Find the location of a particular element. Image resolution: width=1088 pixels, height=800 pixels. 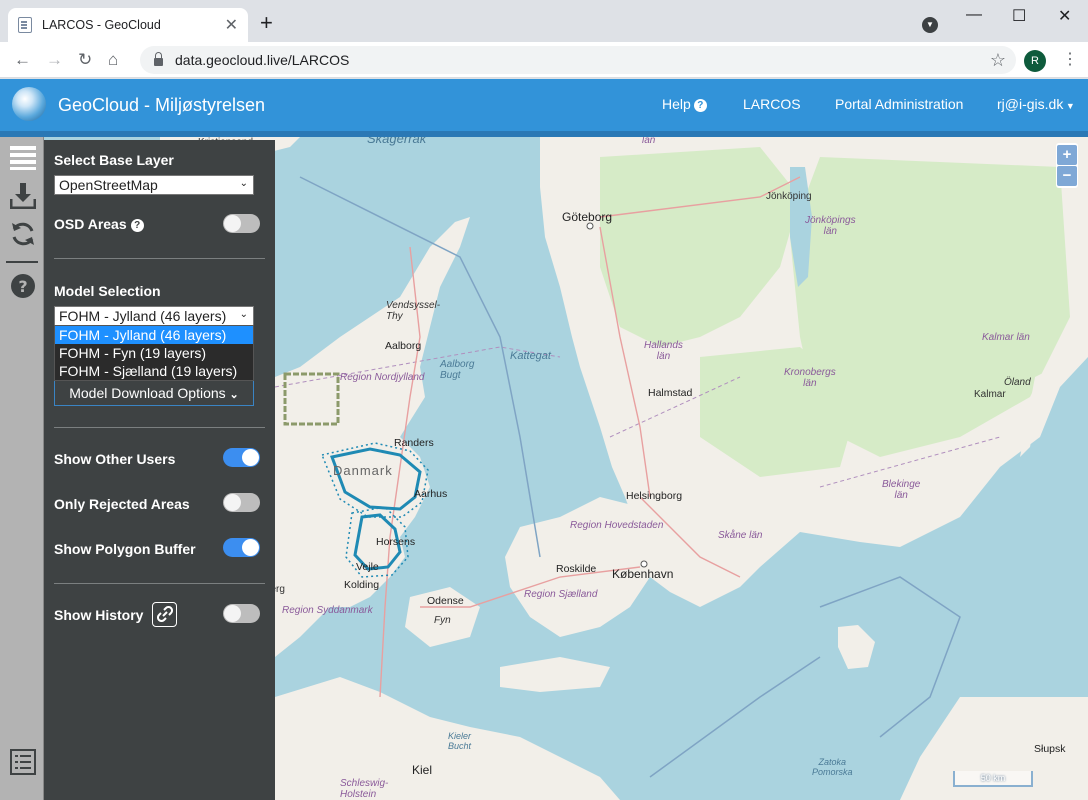

map-label-randers: Randers is located at coordinates (414, 443).